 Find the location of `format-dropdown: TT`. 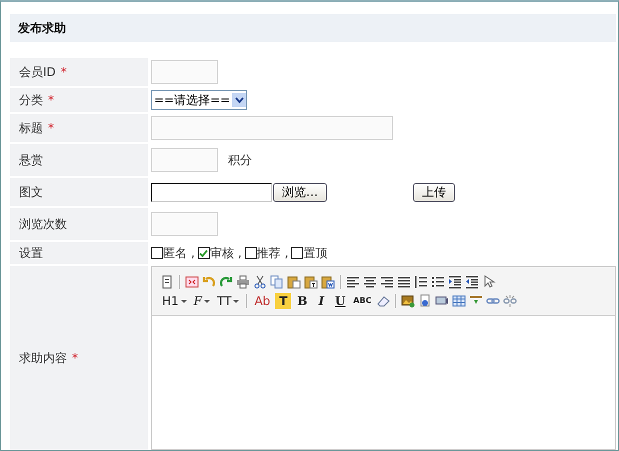

format-dropdown: TT is located at coordinates (228, 300).